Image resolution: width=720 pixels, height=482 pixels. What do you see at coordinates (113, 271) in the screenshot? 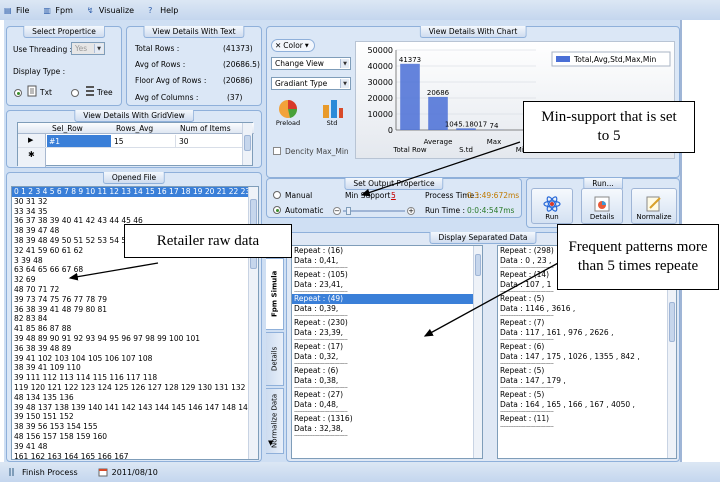
I see `retailer-arrow` at bounding box center [113, 271].